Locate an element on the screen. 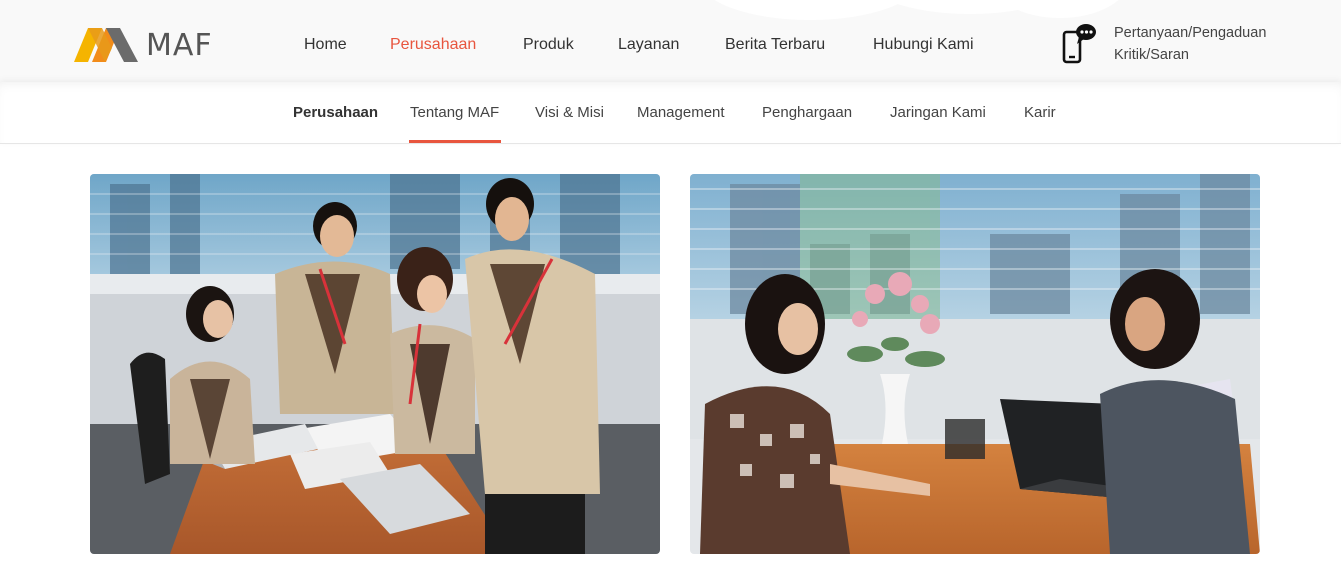 The width and height of the screenshot is (1341, 578). contact-line-2: Kritik/Saran is located at coordinates (1151, 55).